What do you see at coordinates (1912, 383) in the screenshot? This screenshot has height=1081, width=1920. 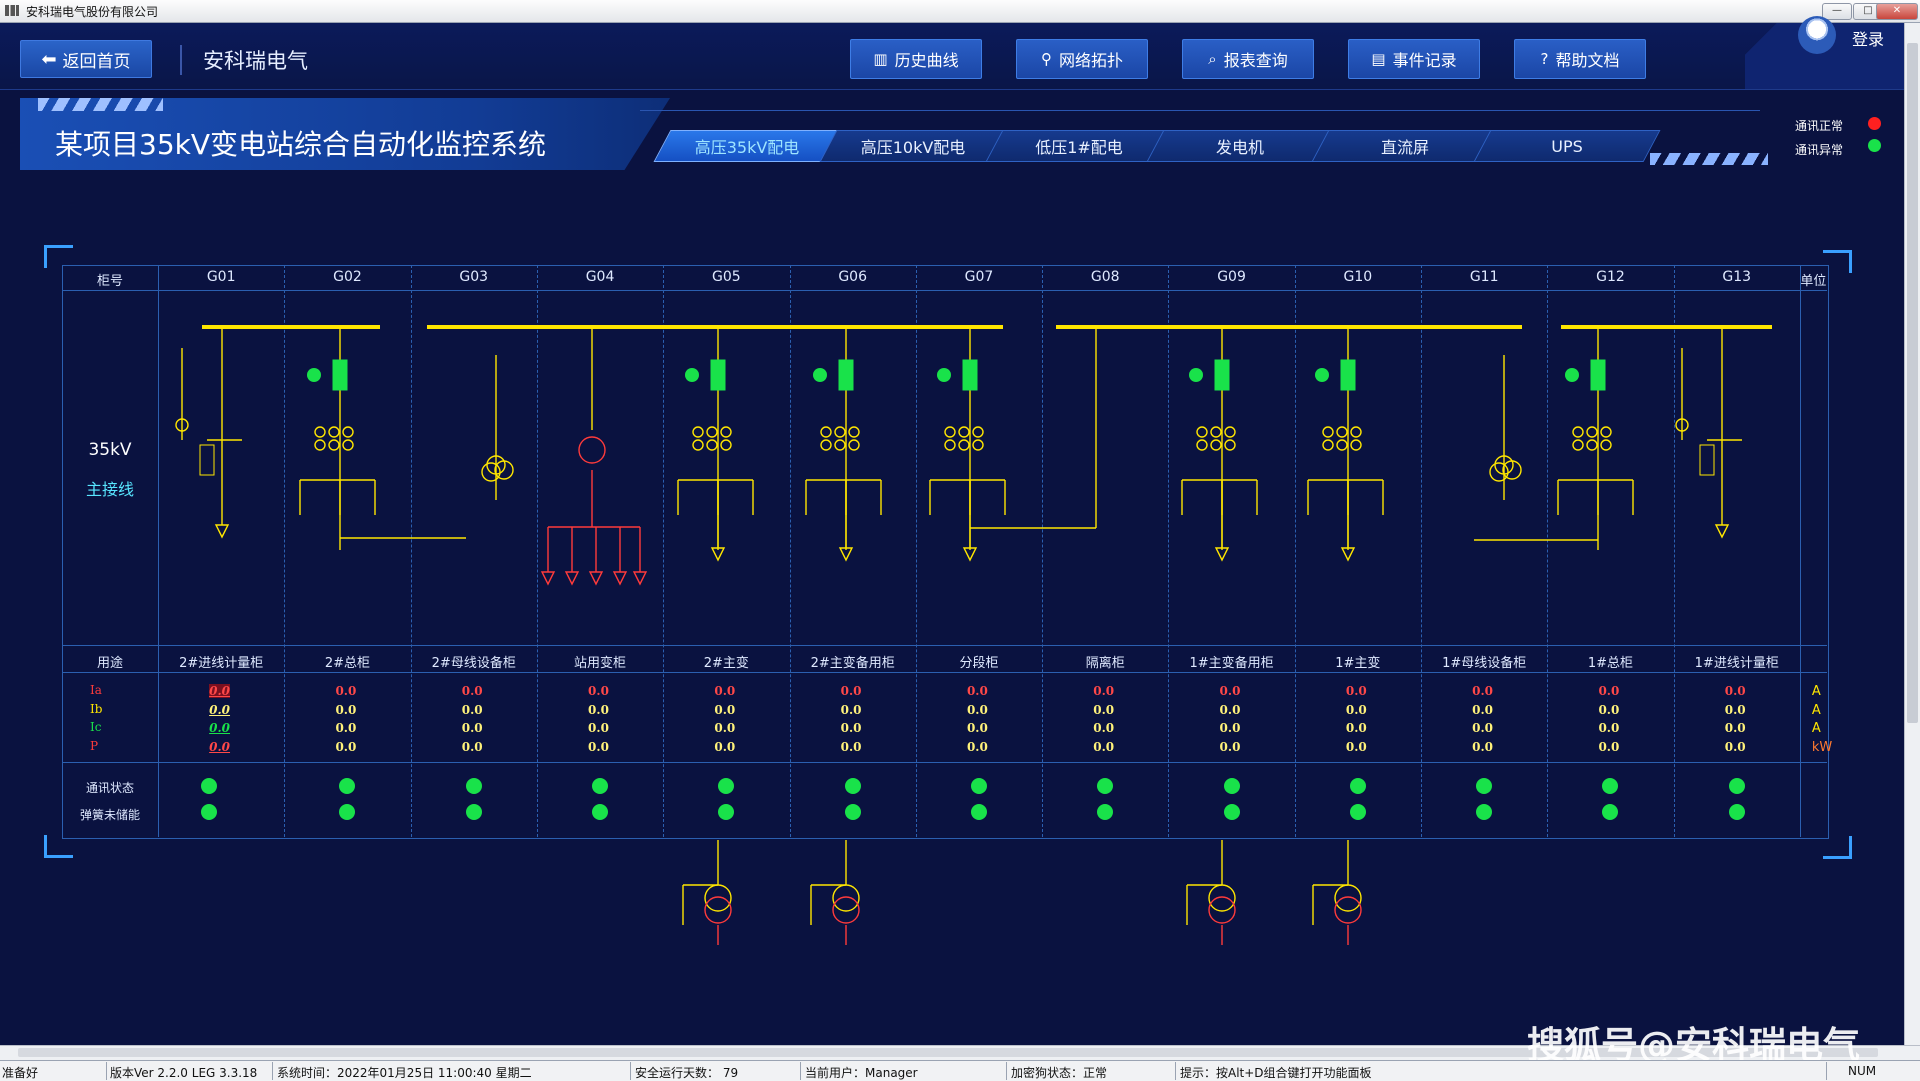 I see `scrollbar-thumb` at bounding box center [1912, 383].